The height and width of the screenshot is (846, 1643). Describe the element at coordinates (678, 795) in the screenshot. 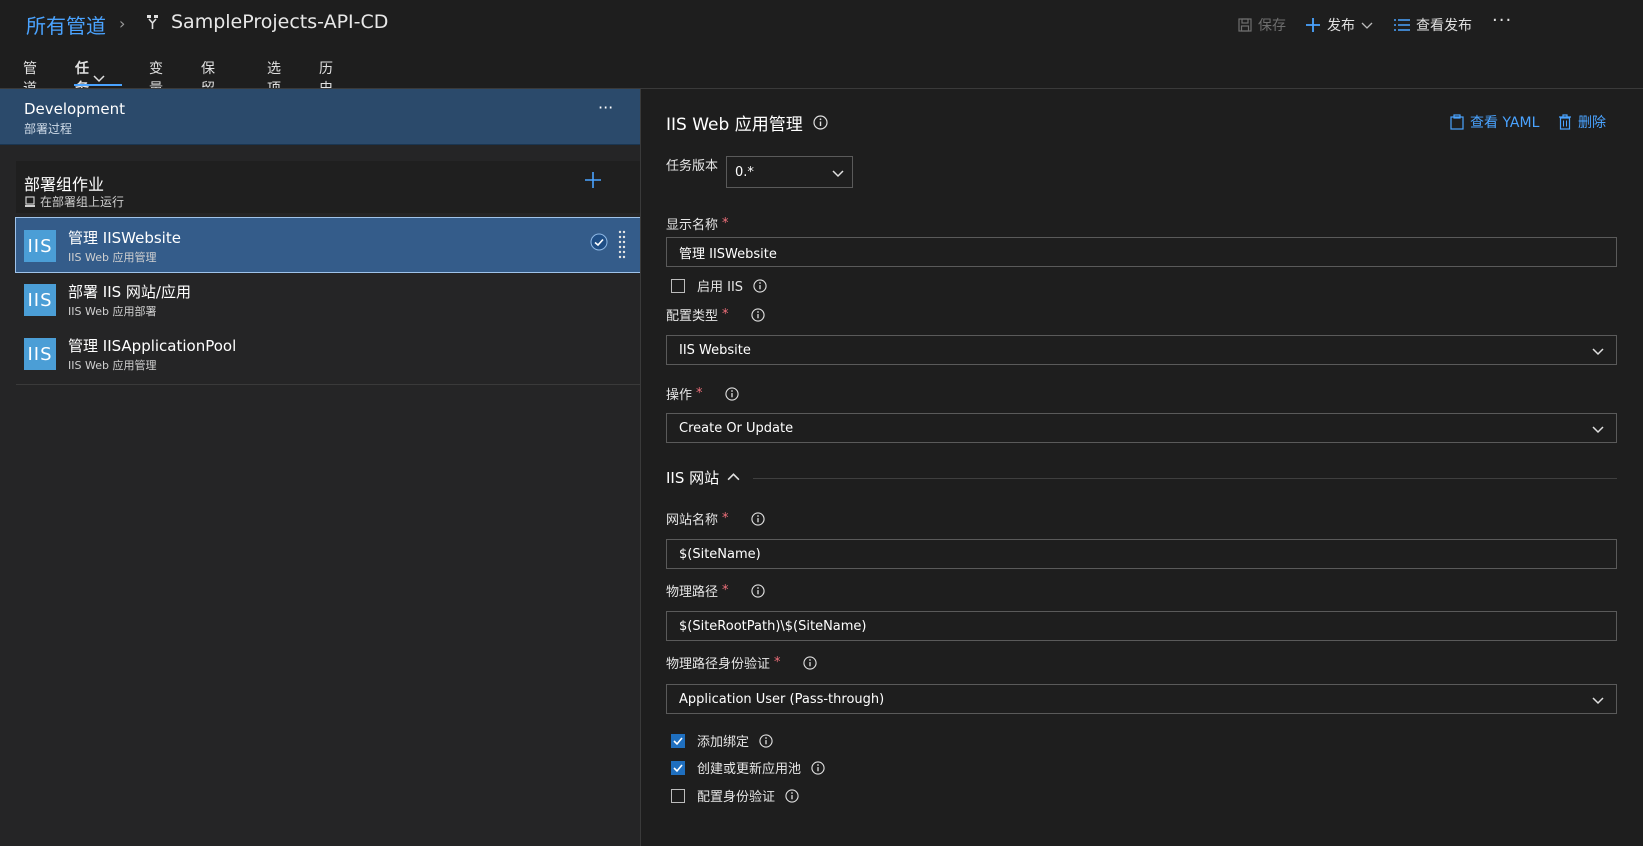

I see `configure-auth-checkbox` at that location.